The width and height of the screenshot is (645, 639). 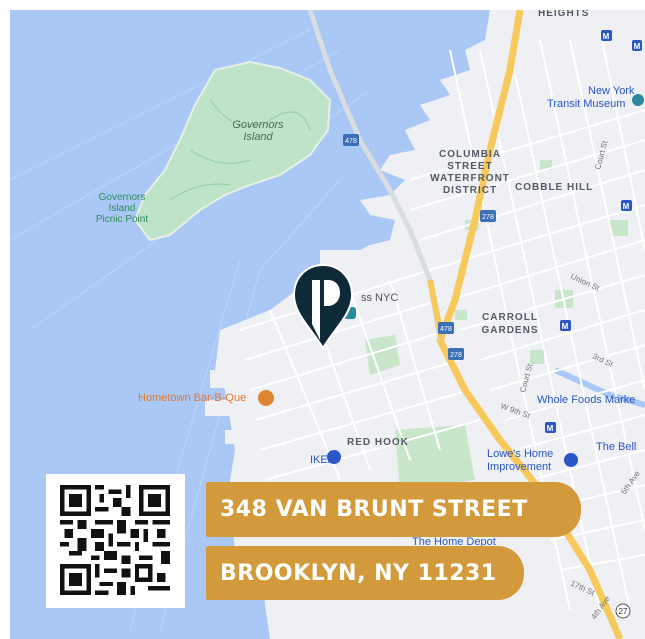 I want to click on restaurant-icon, so click(x=266, y=398).